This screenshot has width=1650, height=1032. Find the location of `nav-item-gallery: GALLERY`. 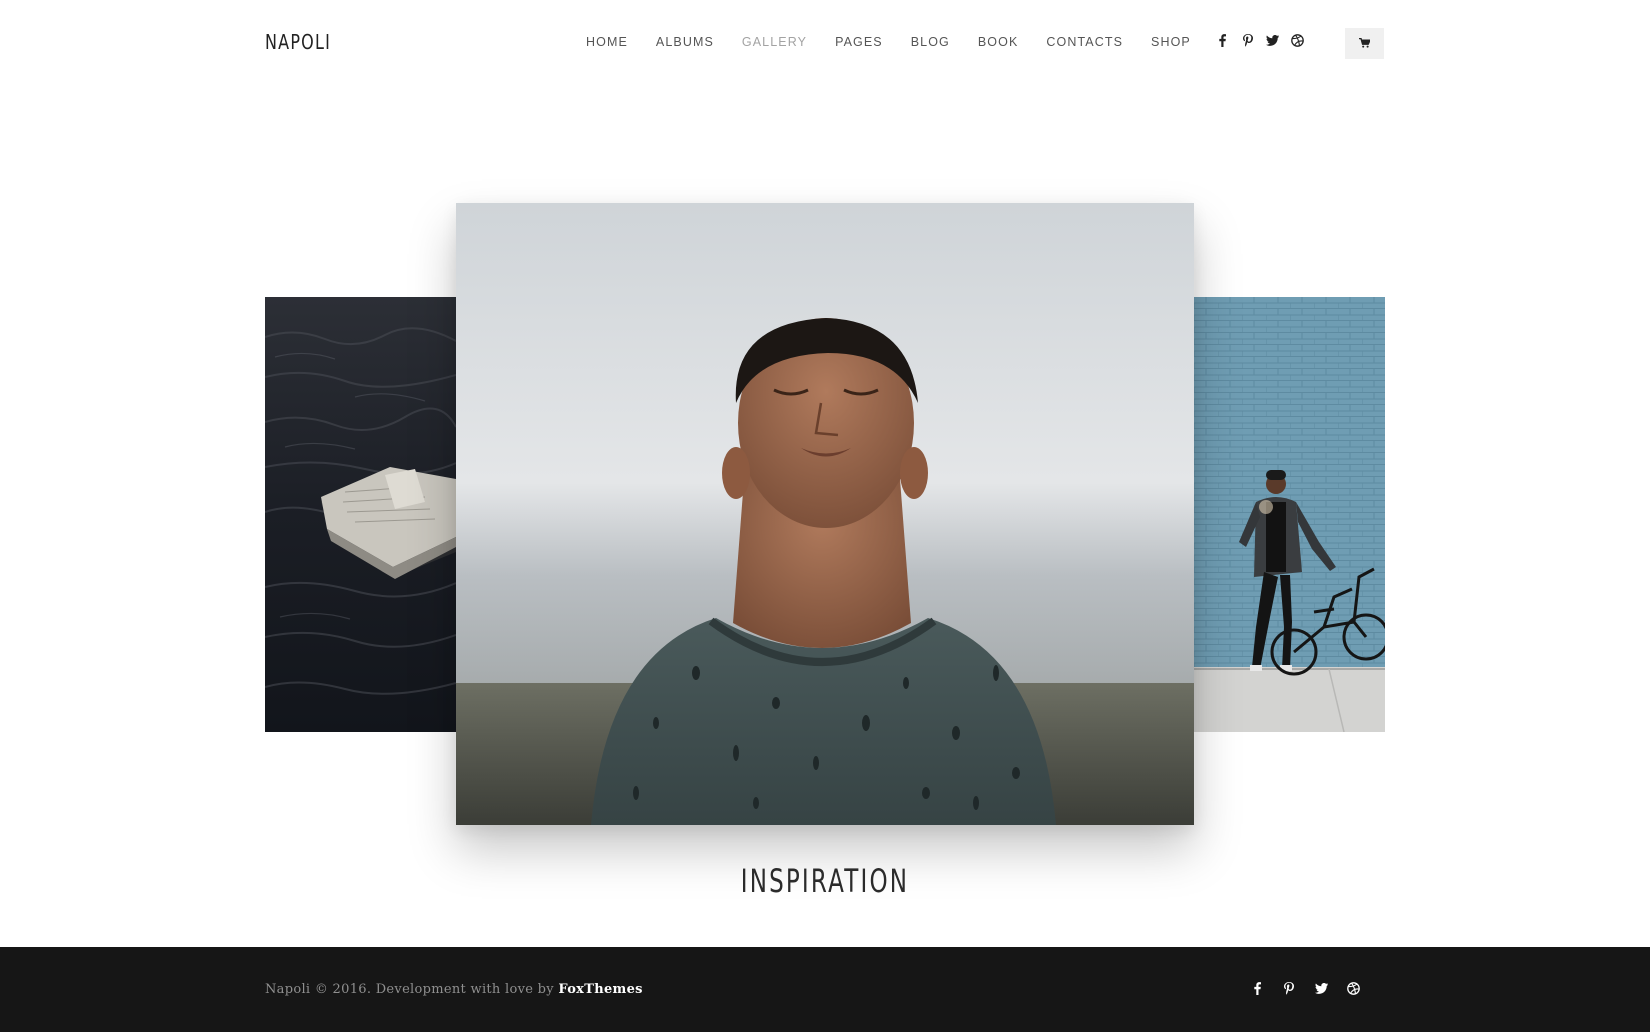

nav-item-gallery: GALLERY is located at coordinates (774, 42).